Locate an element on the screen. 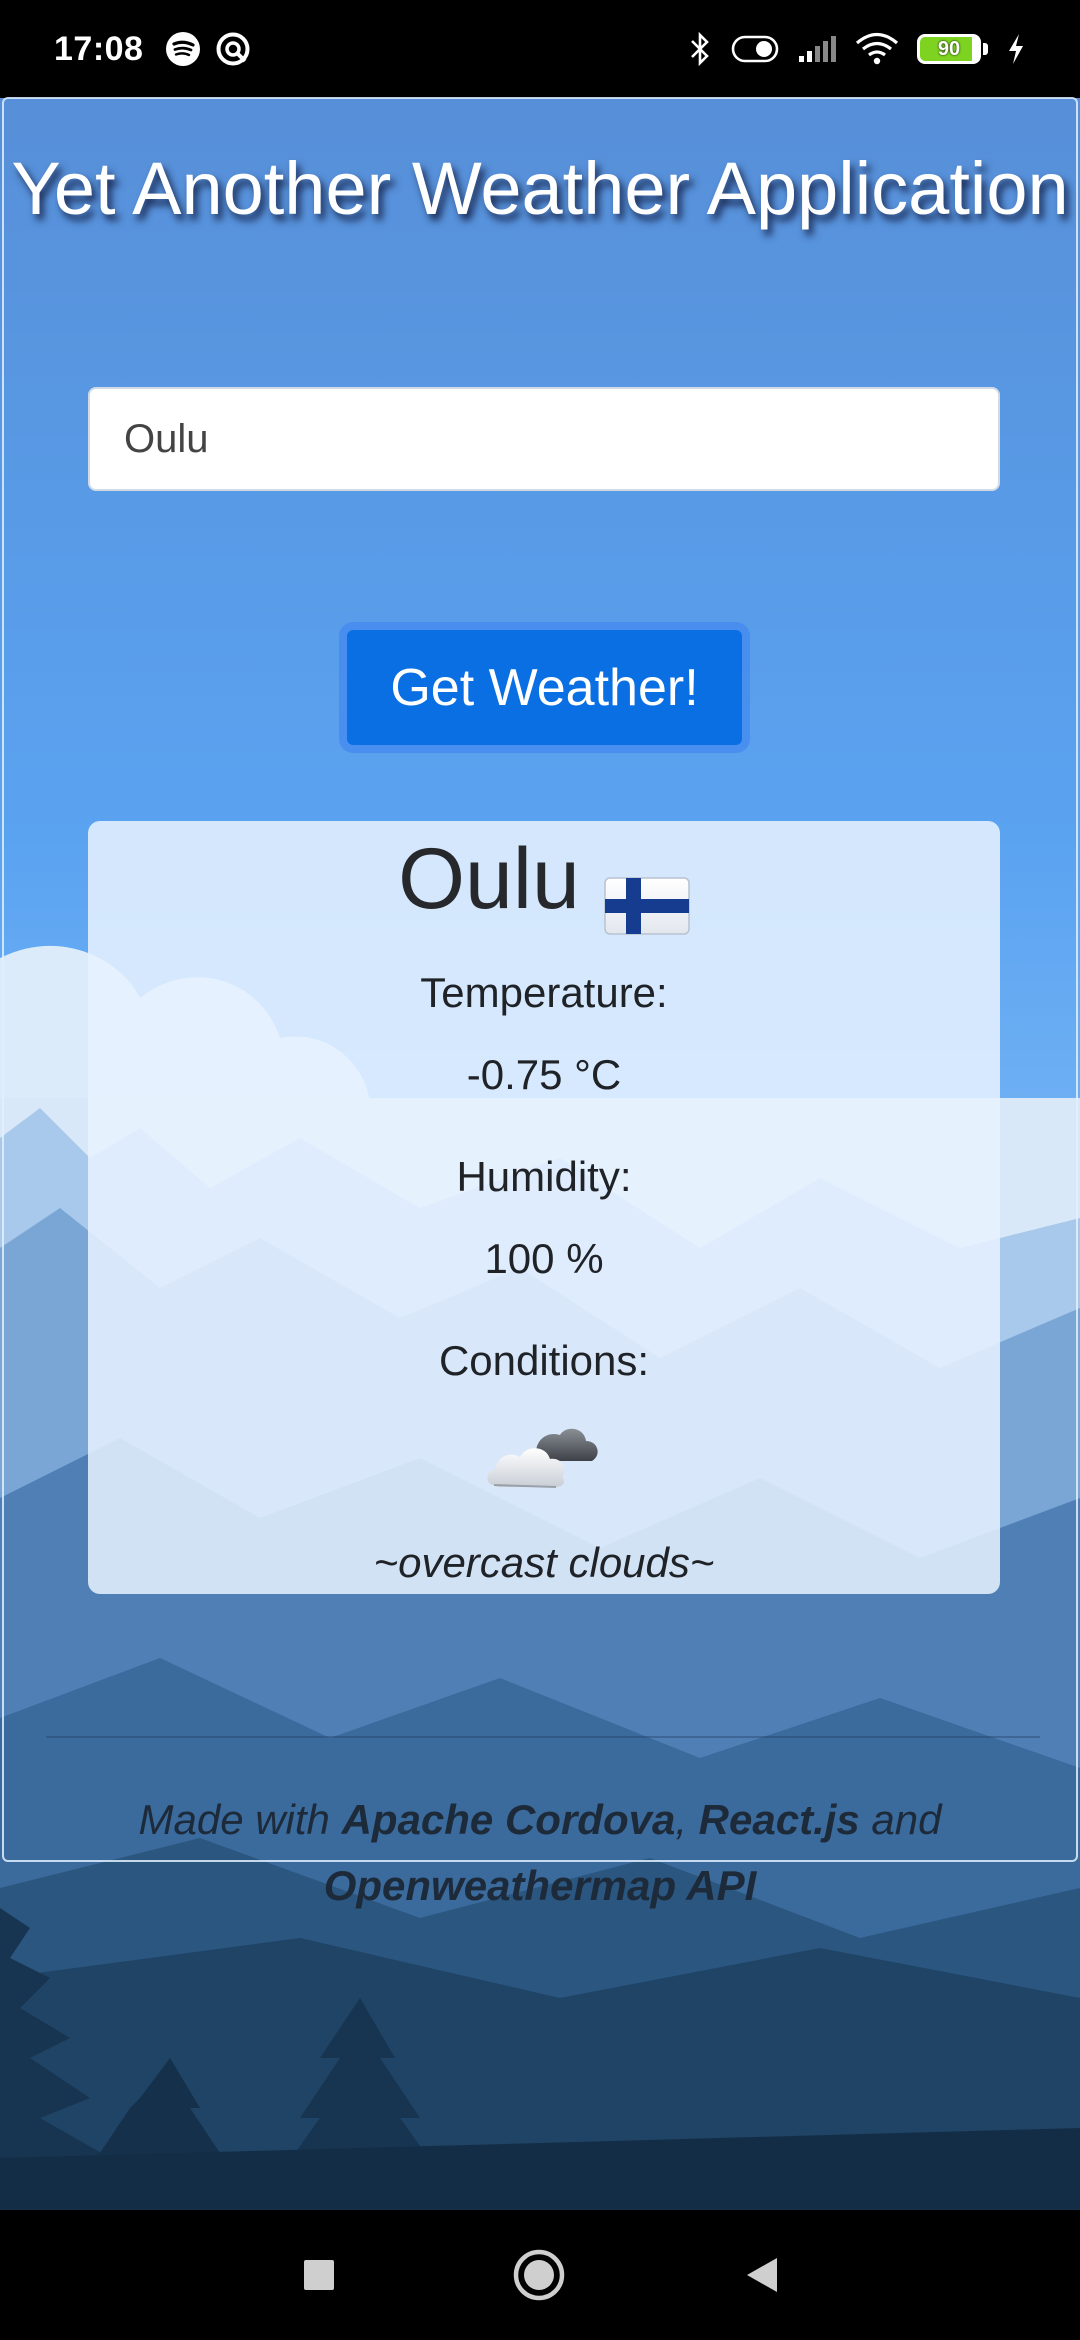  city-search-input is located at coordinates (544, 439).